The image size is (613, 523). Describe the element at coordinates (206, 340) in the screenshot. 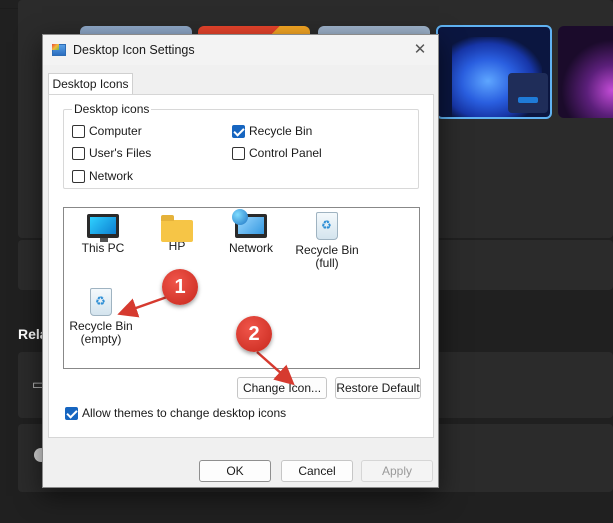

I see `annotation-arrows` at that location.